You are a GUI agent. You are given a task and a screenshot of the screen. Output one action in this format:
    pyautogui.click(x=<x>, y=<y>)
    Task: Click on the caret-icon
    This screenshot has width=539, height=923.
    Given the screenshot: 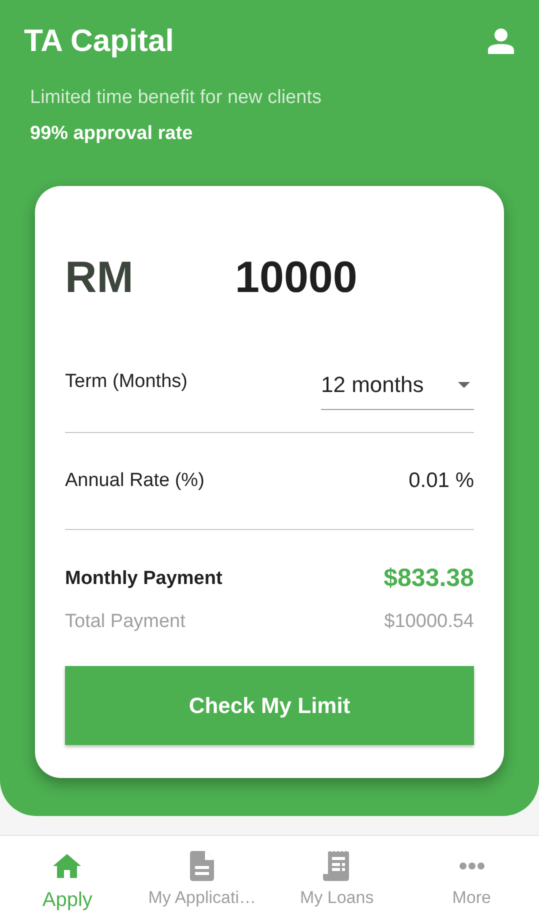 What is the action you would take?
    pyautogui.click(x=464, y=385)
    